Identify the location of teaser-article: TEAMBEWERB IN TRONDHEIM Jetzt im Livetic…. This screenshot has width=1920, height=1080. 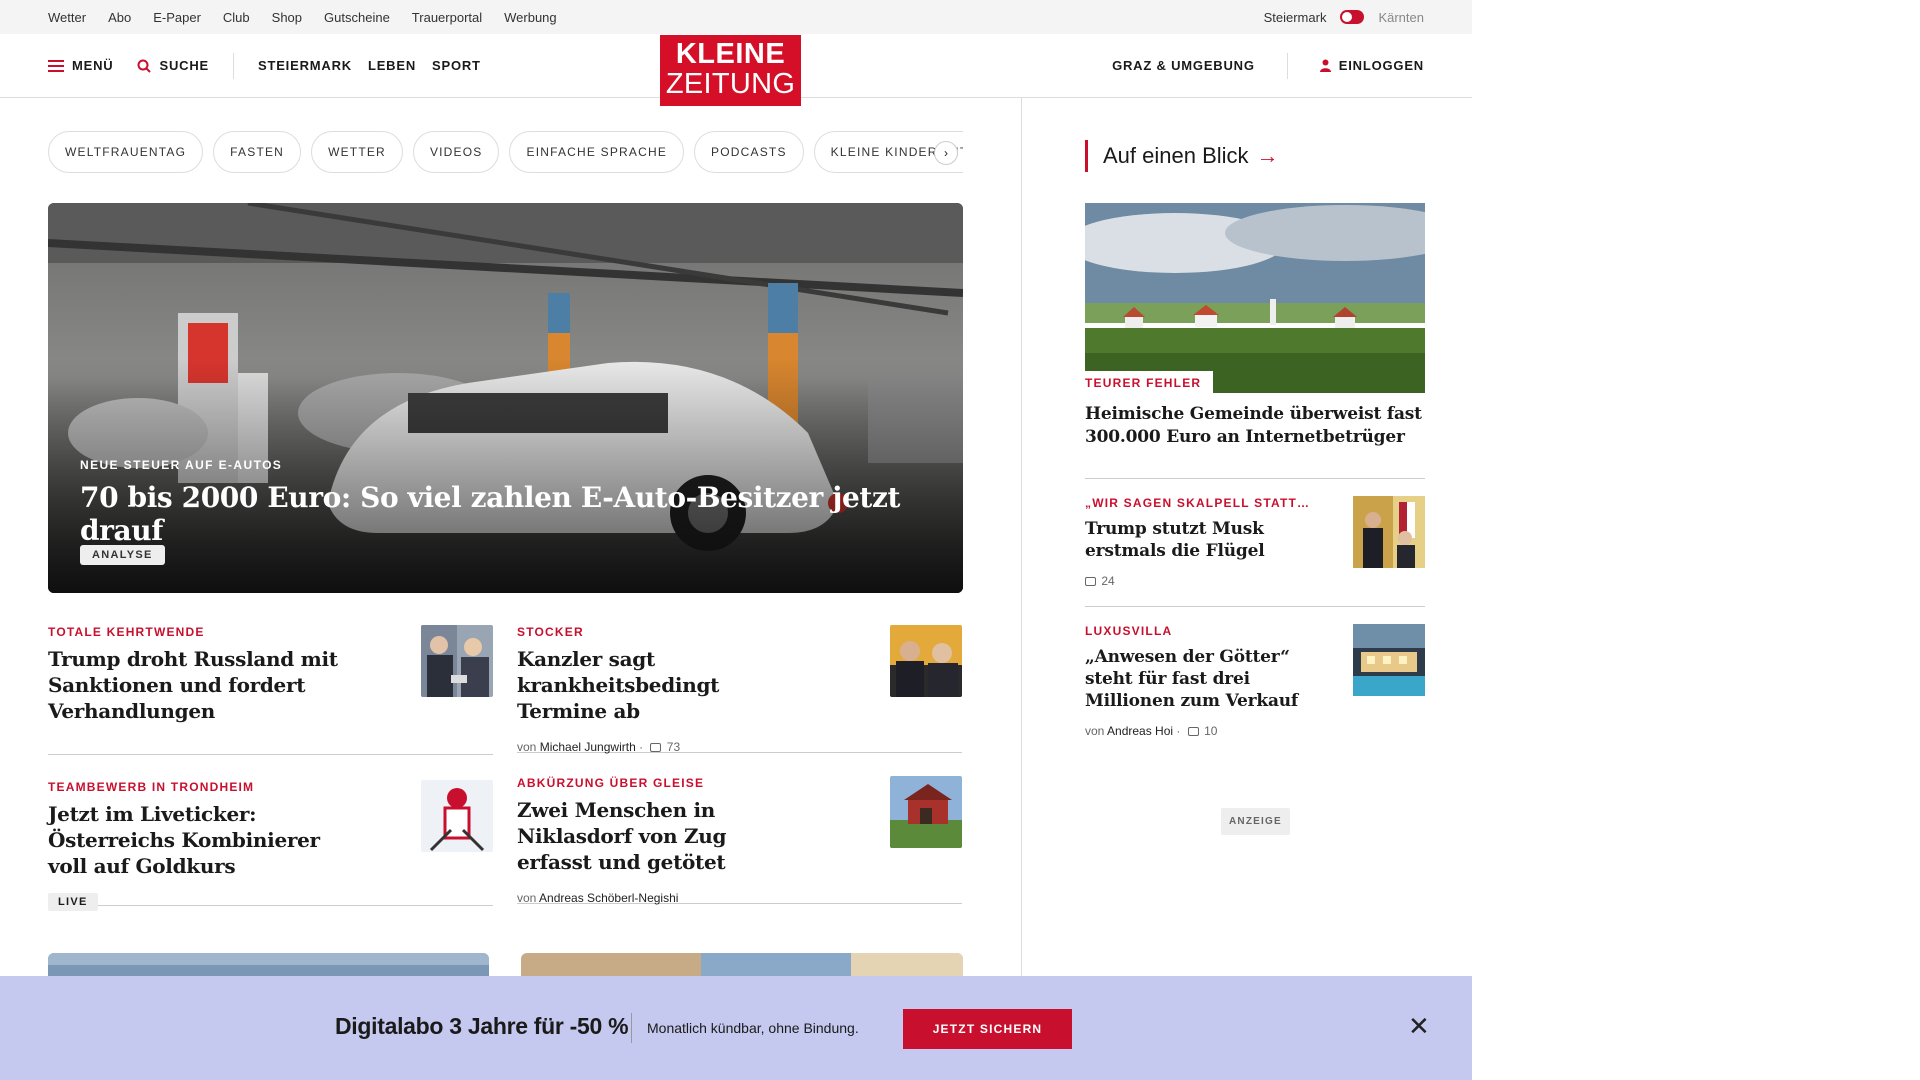
(270, 845).